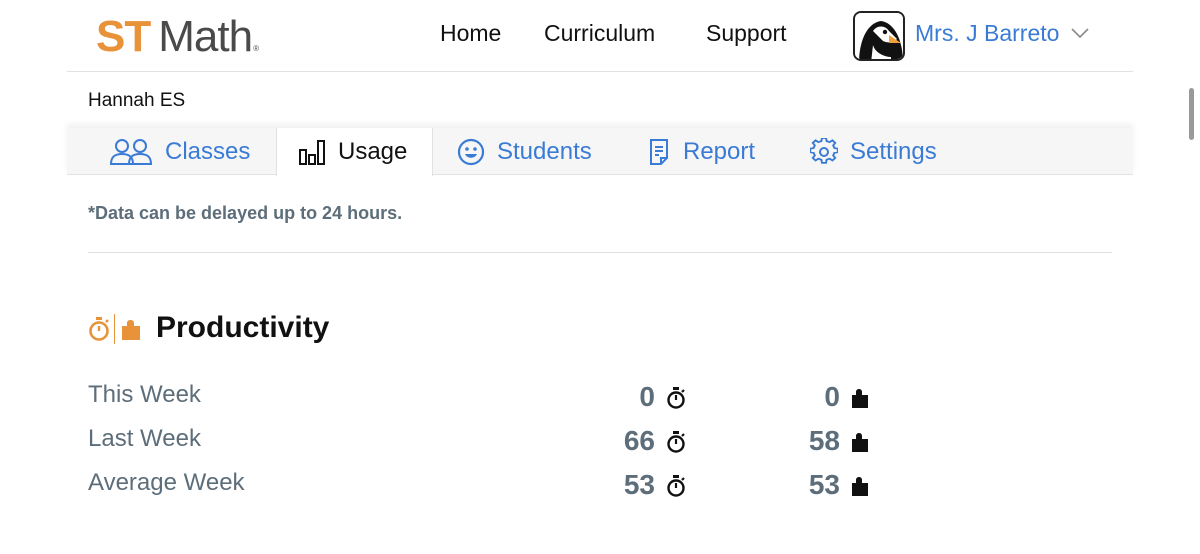 This screenshot has width=1200, height=554. What do you see at coordinates (600, 486) in the screenshot?
I see `productivity-row-average-week: Average Week 53 53` at bounding box center [600, 486].